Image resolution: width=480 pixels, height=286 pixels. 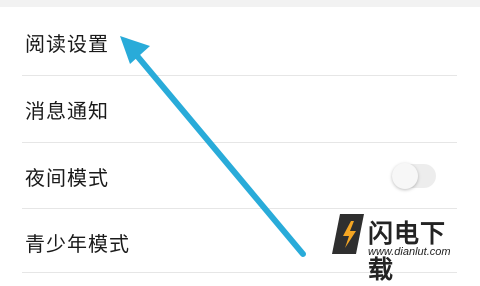 What do you see at coordinates (348, 234) in the screenshot?
I see `lightning-logo-icon` at bounding box center [348, 234].